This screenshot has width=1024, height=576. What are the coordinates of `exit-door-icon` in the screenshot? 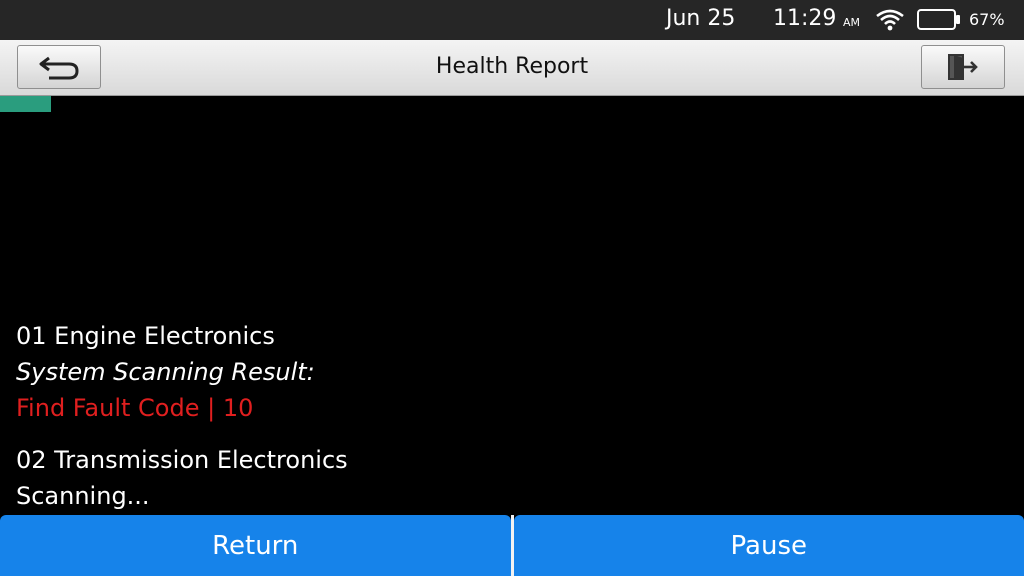 It's located at (963, 67).